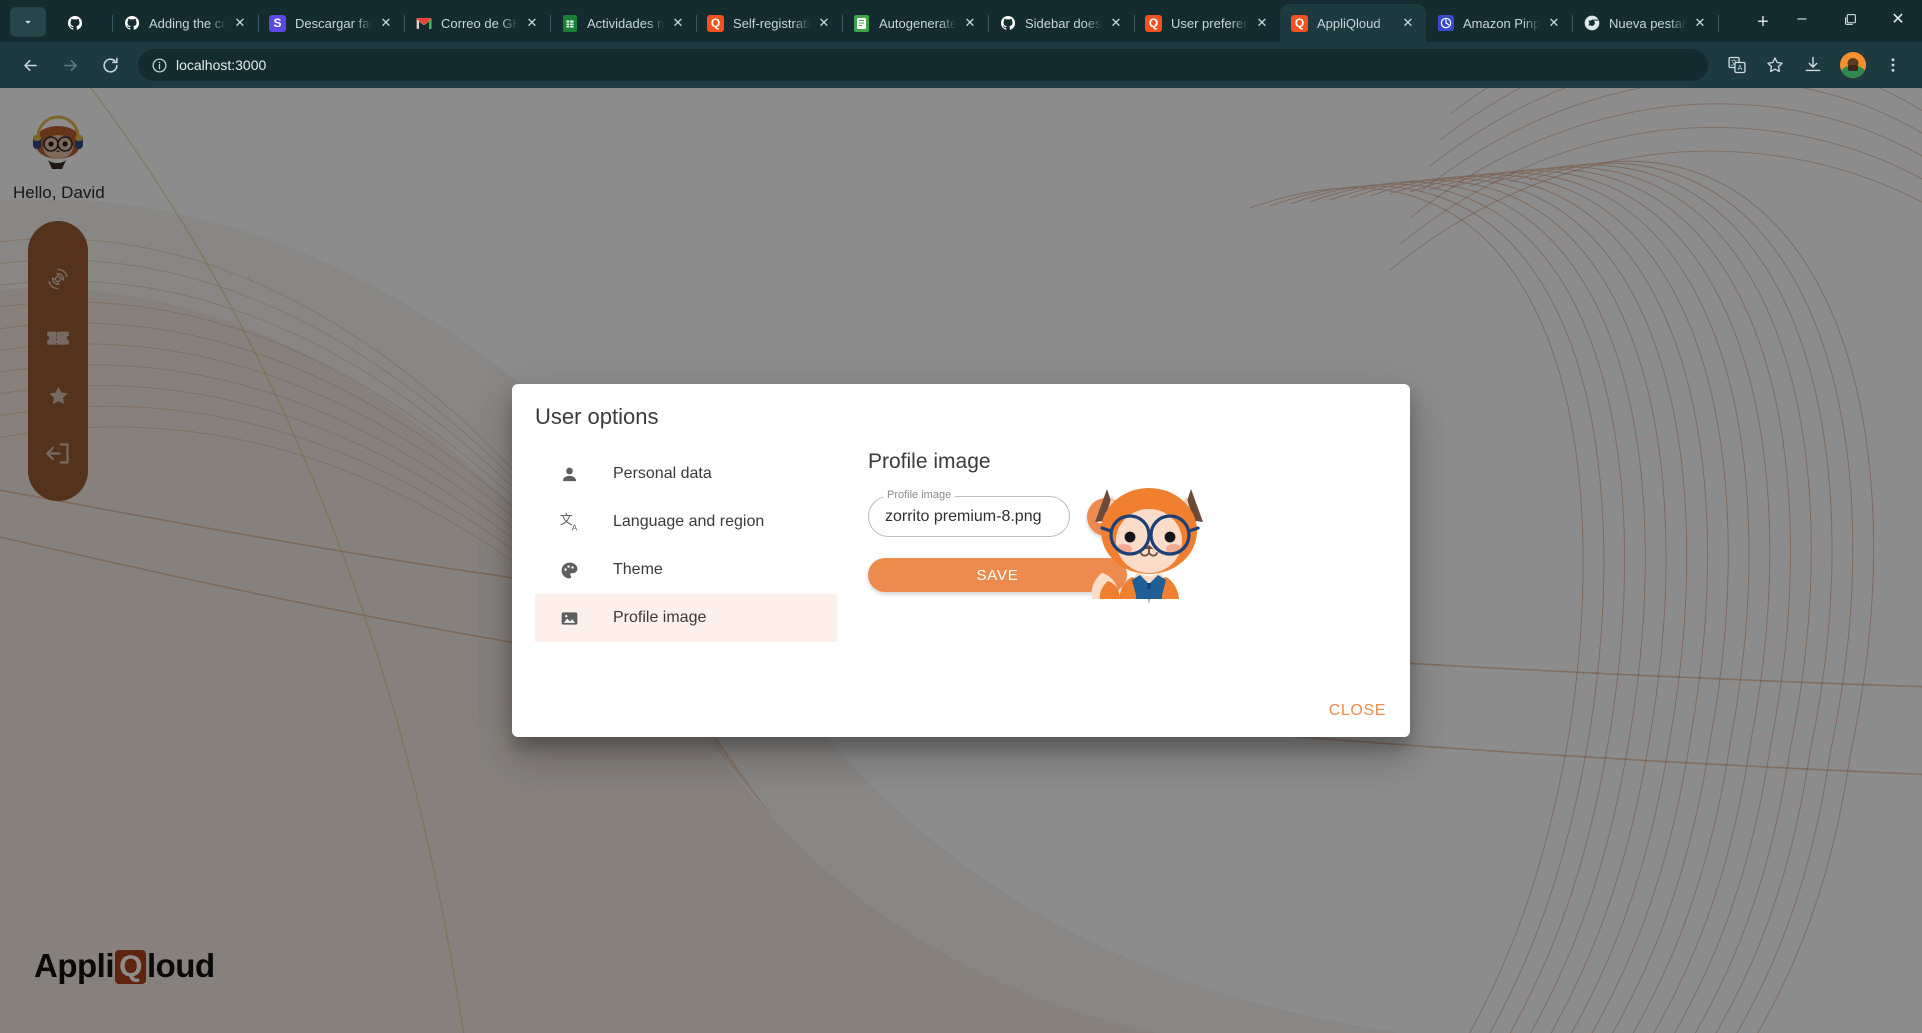 Image resolution: width=1922 pixels, height=1033 pixels. I want to click on reload-icon, so click(110, 65).